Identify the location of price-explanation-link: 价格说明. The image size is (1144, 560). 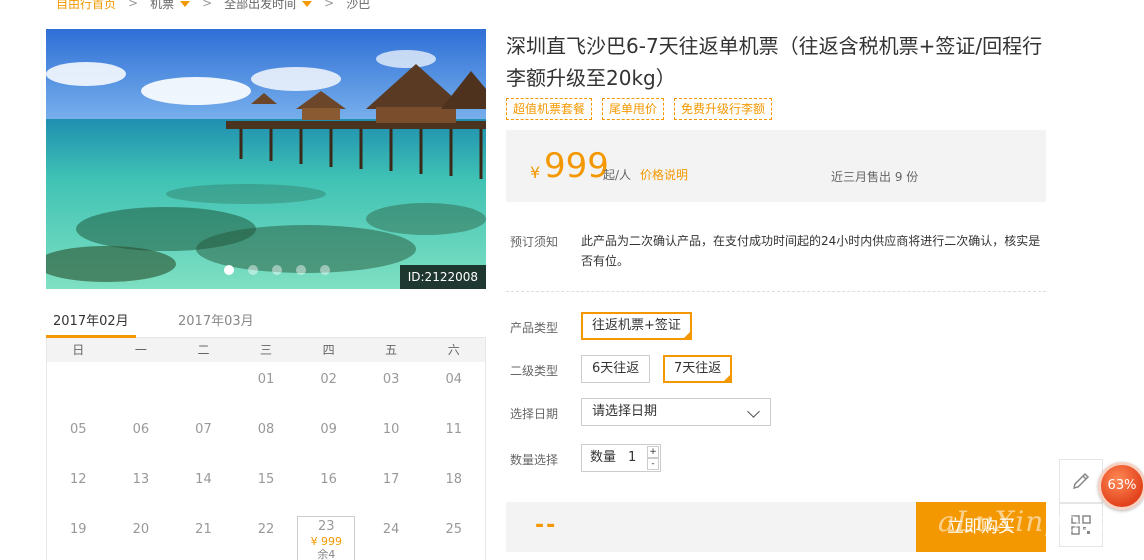
(664, 174).